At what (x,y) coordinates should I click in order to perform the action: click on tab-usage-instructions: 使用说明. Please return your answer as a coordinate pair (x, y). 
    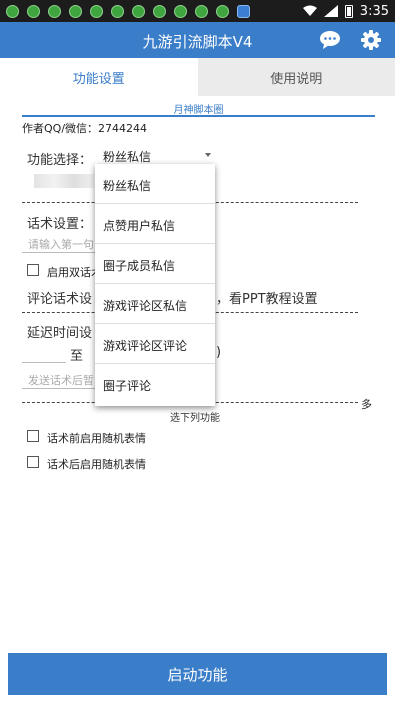
    Looking at the image, I should click on (296, 77).